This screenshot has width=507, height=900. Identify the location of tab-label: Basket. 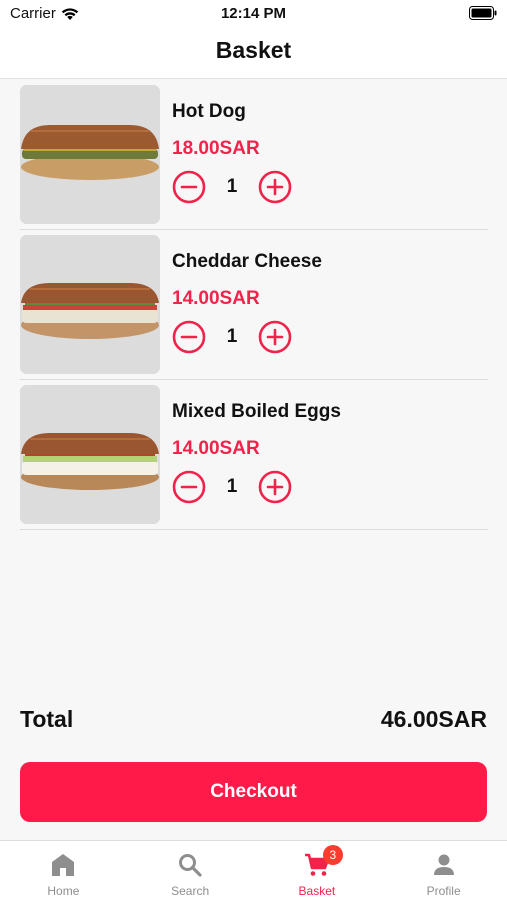
(317, 891).